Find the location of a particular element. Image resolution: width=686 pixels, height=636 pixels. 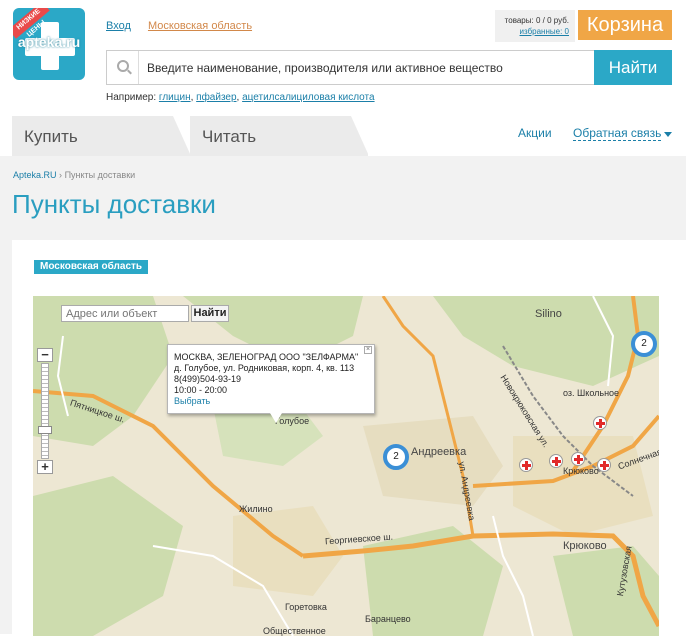

example-link: глицин is located at coordinates (175, 97).